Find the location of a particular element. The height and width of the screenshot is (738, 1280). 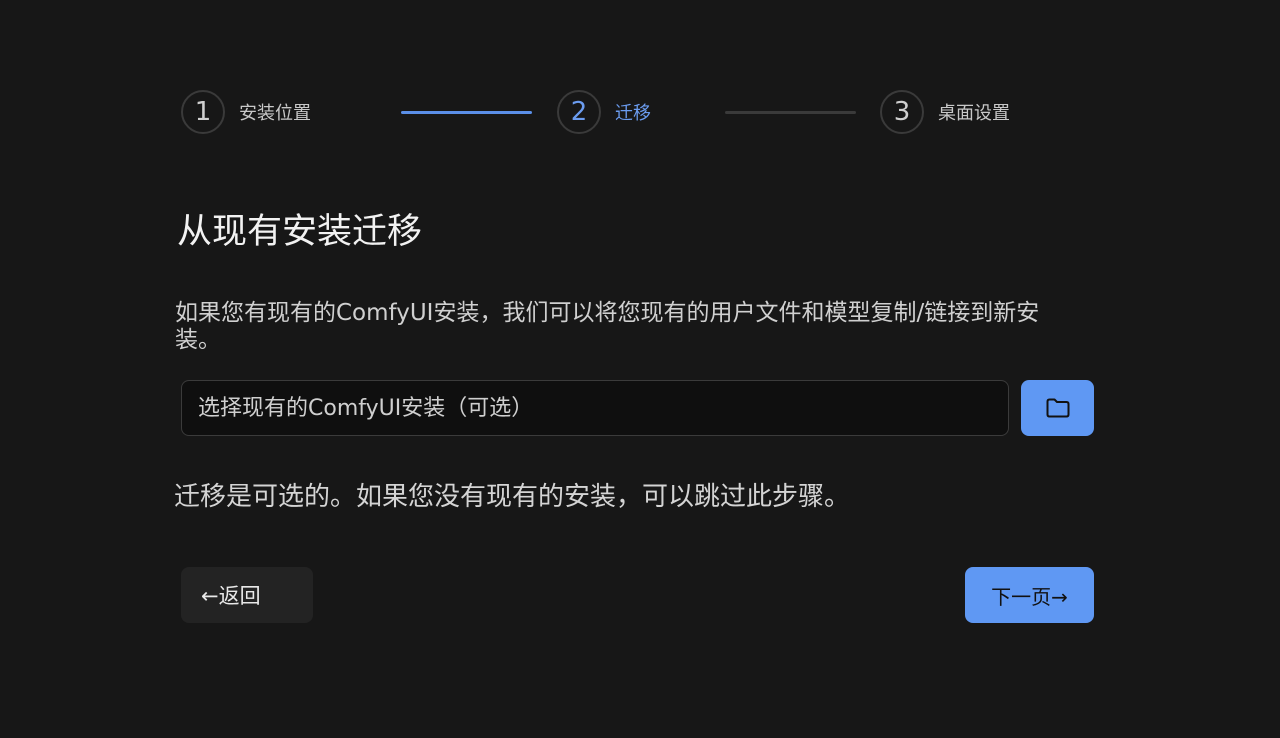

step-label: 桌面设置 is located at coordinates (974, 113).